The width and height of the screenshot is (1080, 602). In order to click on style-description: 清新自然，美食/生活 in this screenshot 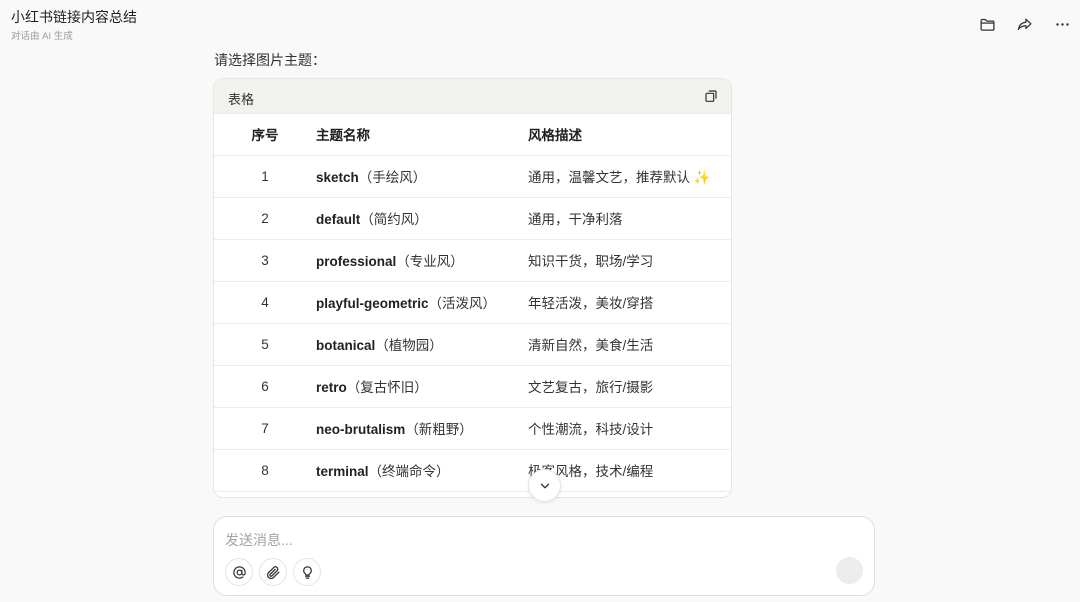, I will do `click(629, 344)`.